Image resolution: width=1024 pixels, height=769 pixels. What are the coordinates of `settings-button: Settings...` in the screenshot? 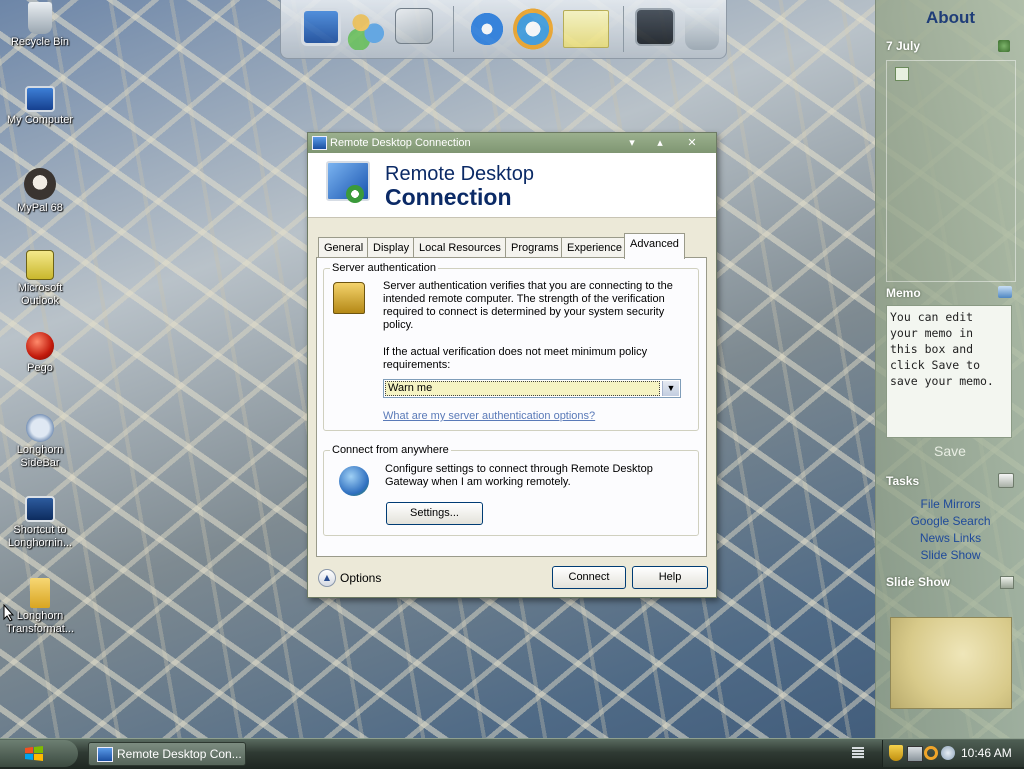 It's located at (434, 513).